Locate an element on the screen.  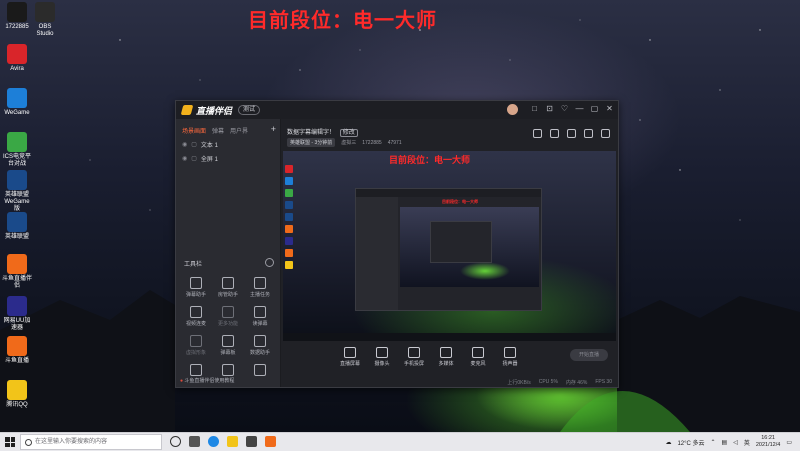
tool-item: 读弹幕 is located at coordinates (260, 316).